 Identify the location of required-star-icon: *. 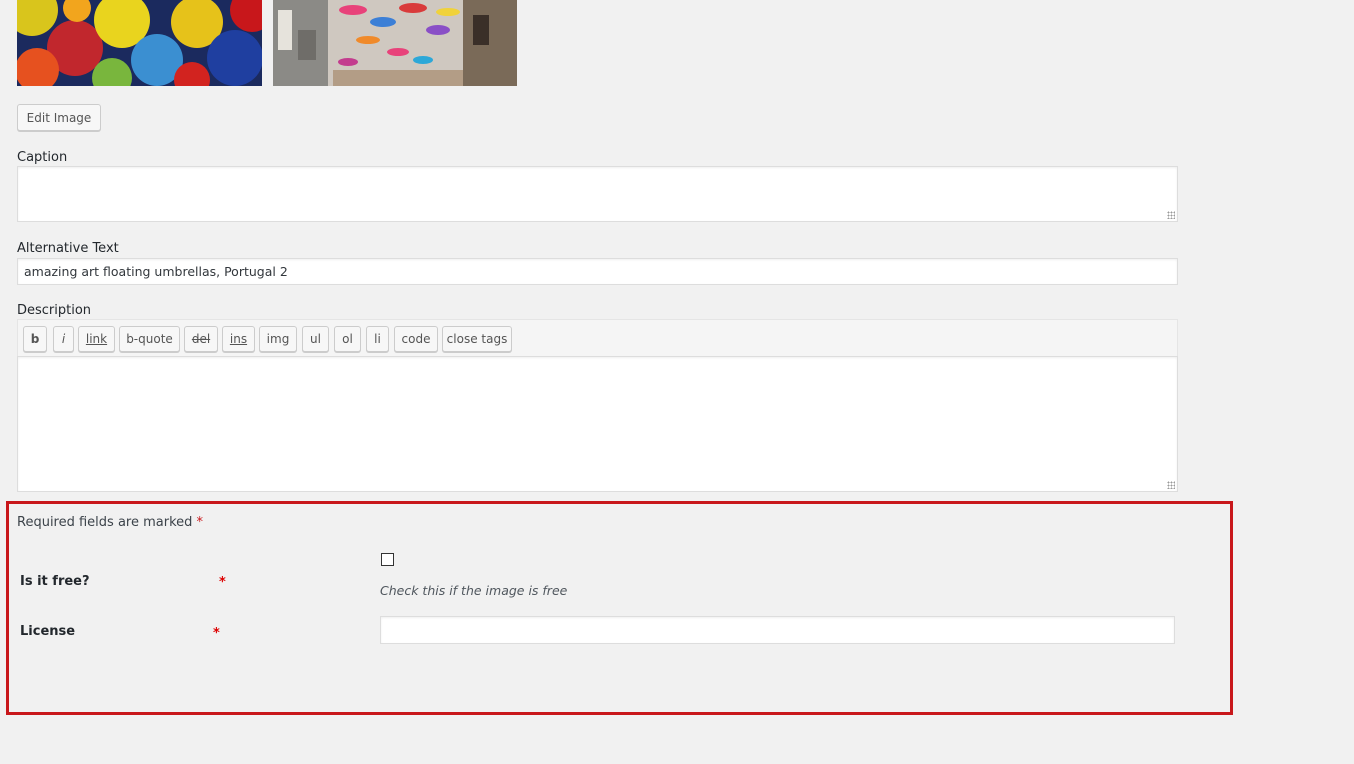
(200, 522).